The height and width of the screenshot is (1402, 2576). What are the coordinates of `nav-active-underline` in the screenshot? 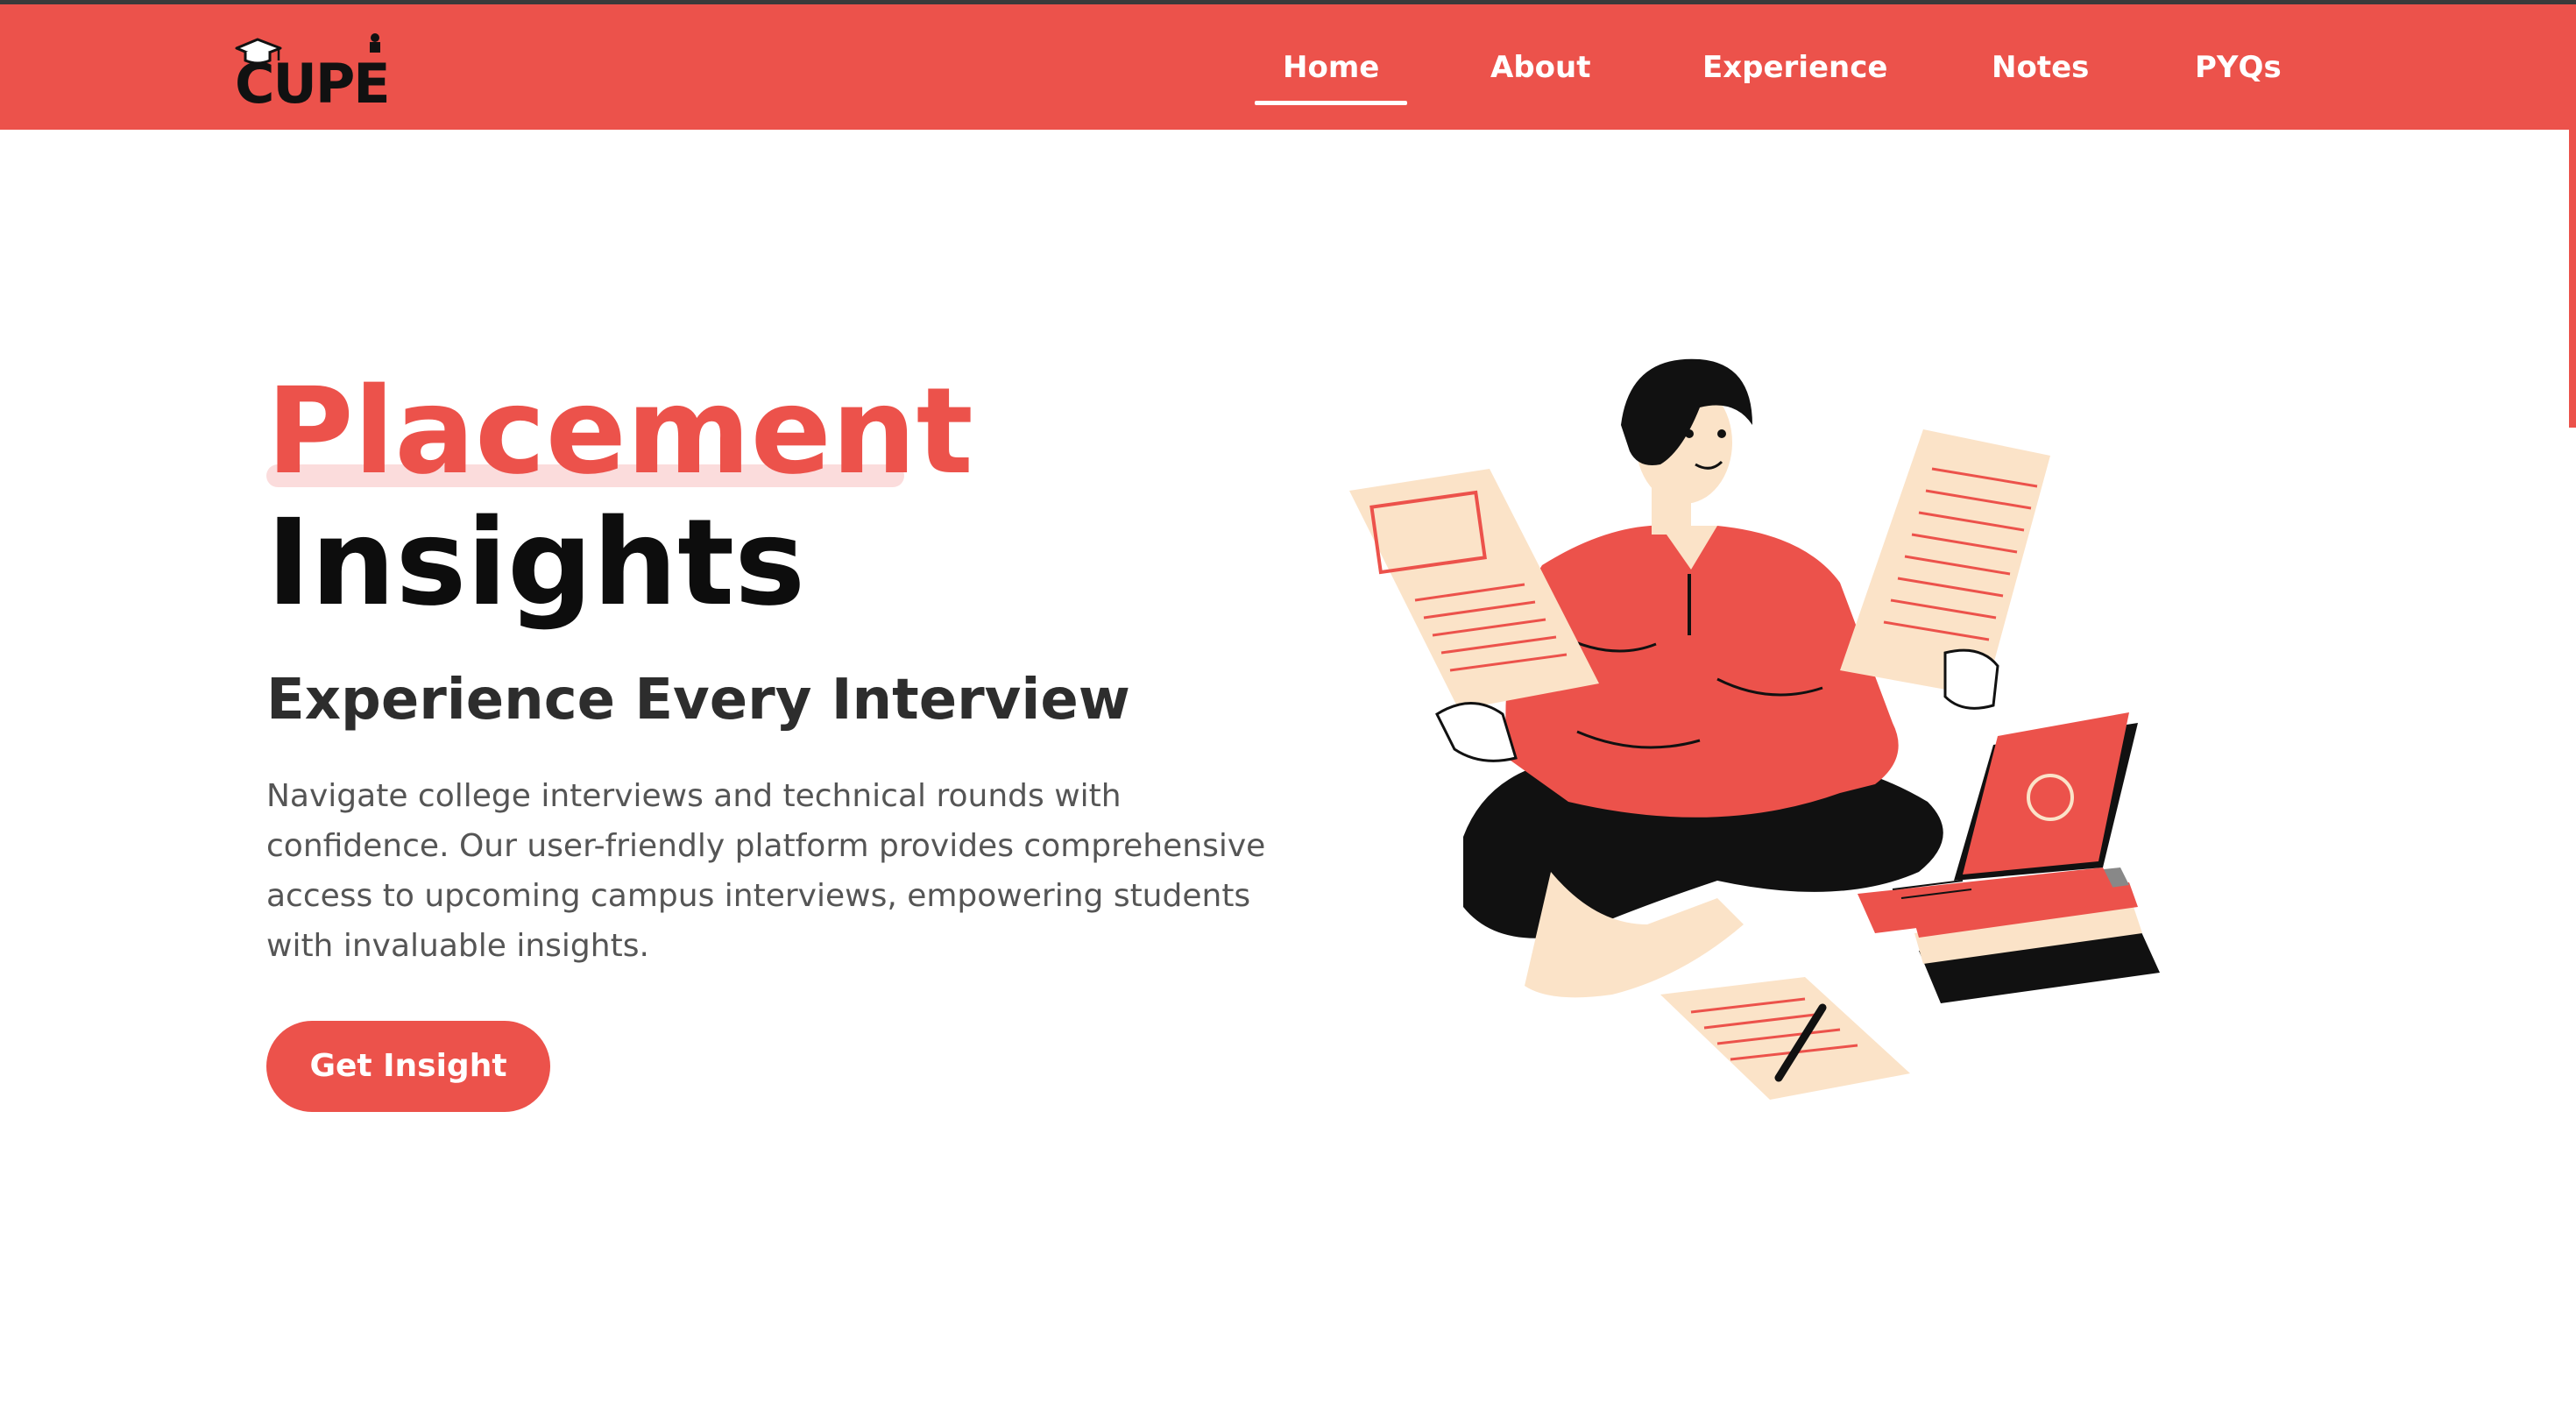 It's located at (1331, 103).